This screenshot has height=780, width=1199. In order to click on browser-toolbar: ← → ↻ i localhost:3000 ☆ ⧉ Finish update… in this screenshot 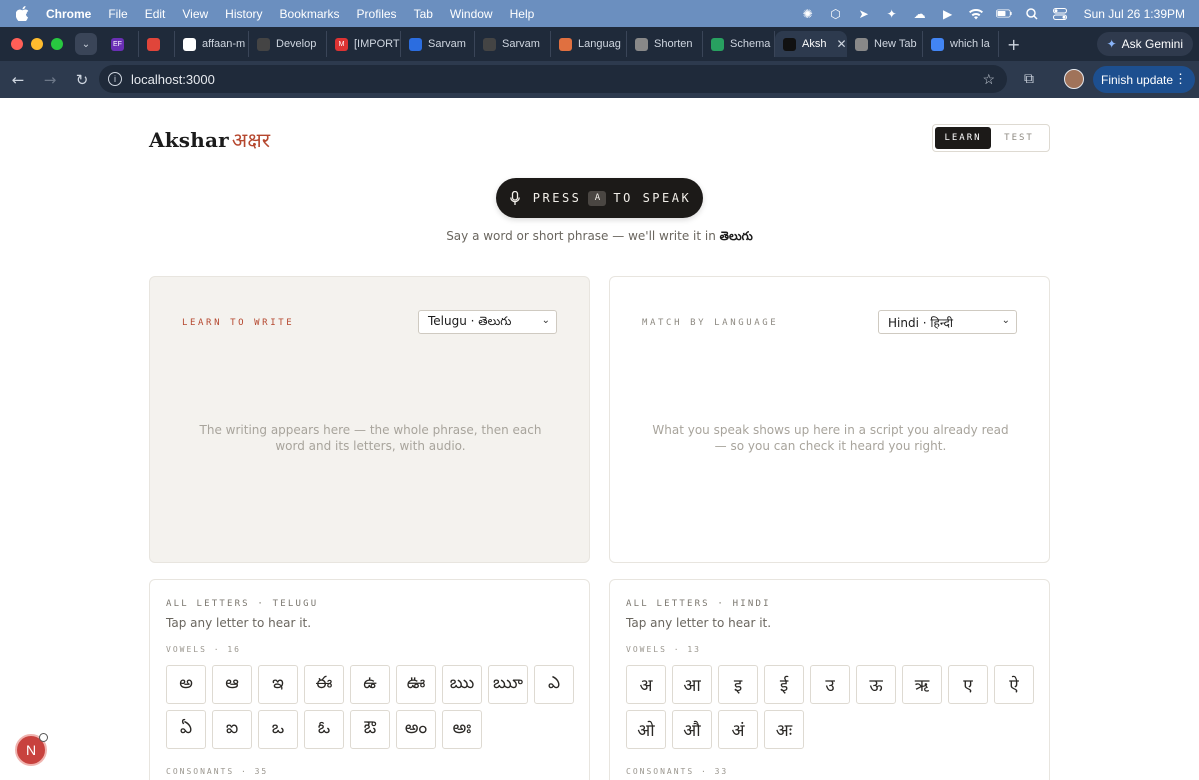, I will do `click(599, 79)`.